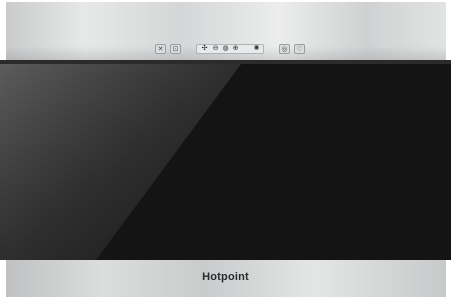  I want to click on fan-off-button: ✕, so click(160, 49).